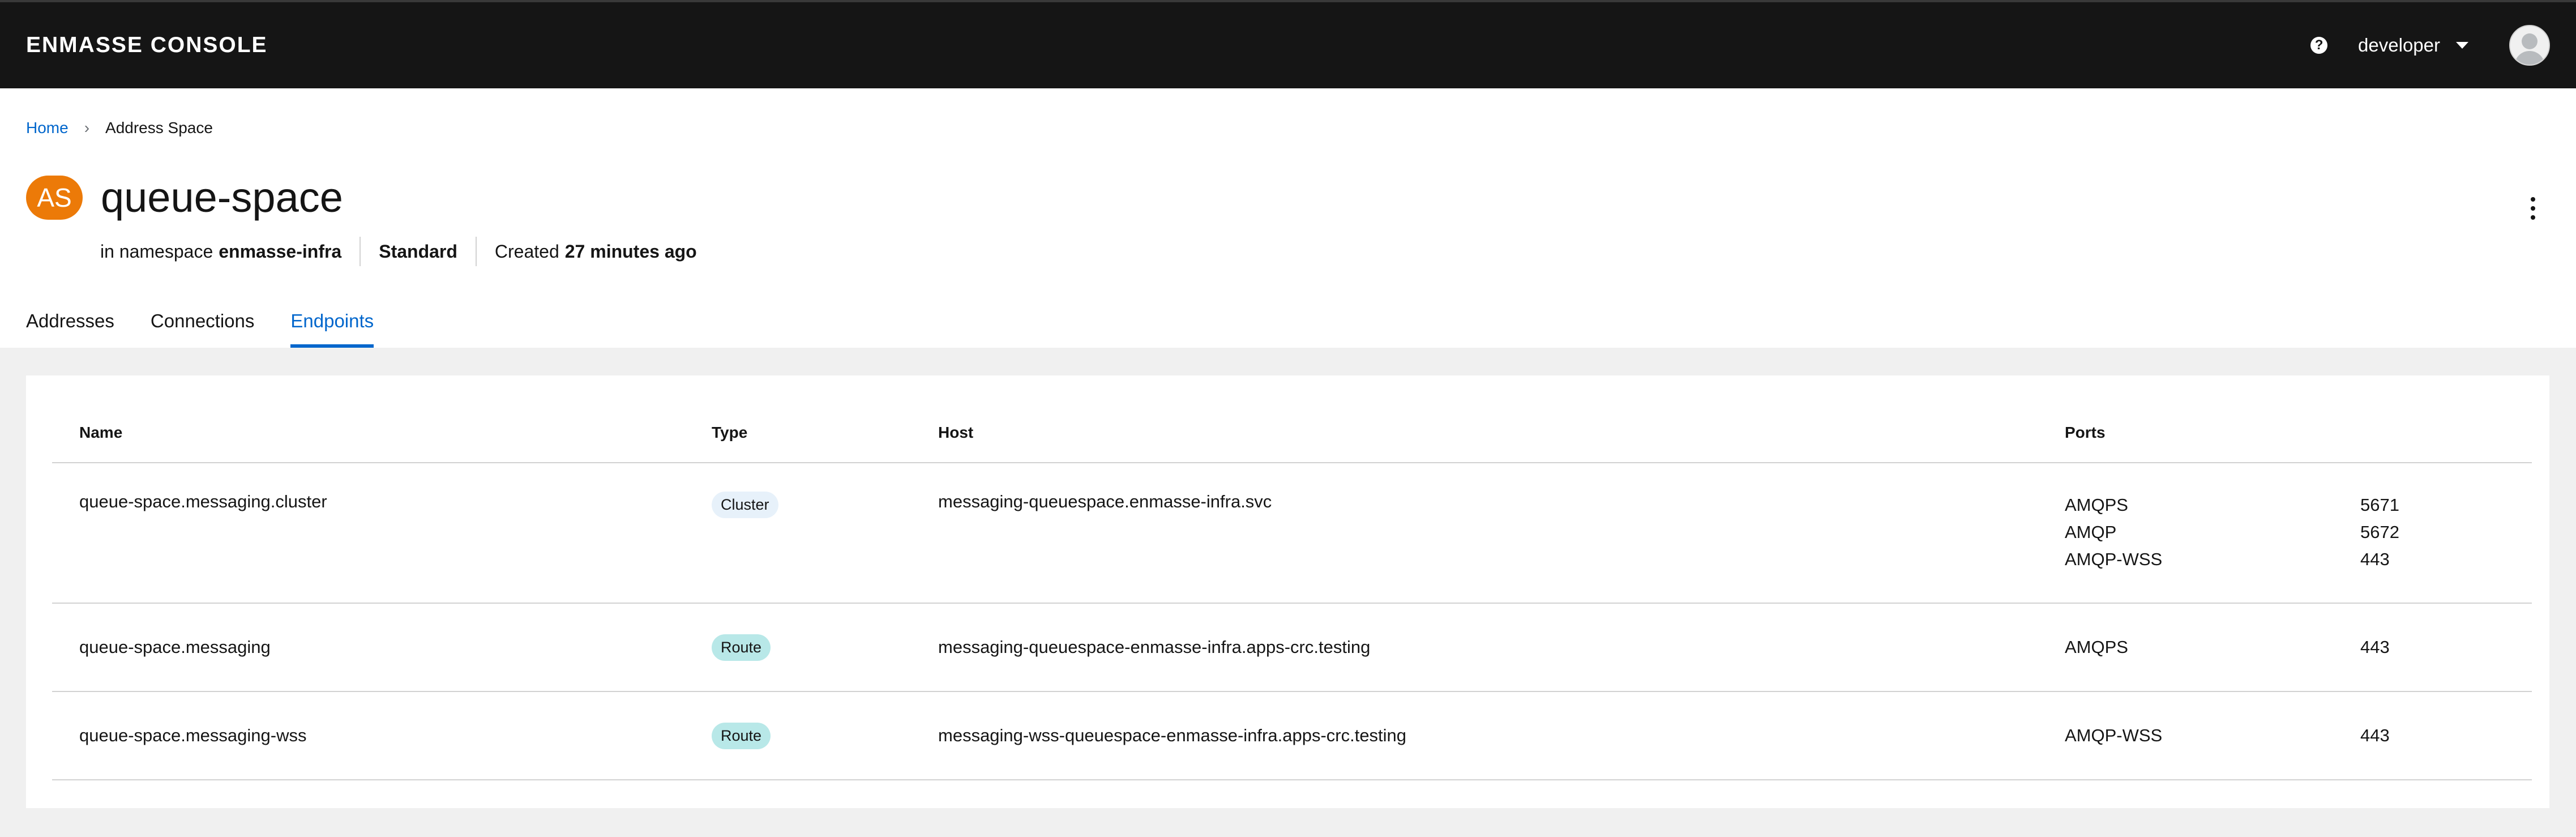 The image size is (2576, 837). I want to click on user-avatar-icon, so click(2529, 45).